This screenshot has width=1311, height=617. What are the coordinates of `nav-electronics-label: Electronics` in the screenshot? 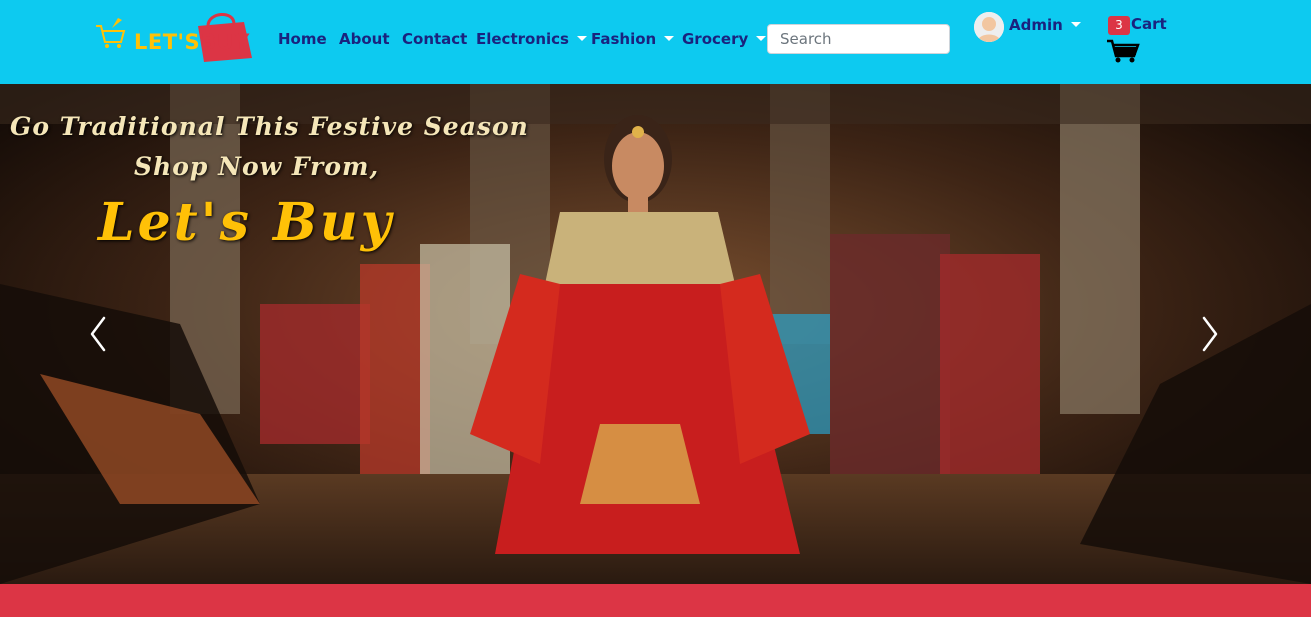 It's located at (522, 39).